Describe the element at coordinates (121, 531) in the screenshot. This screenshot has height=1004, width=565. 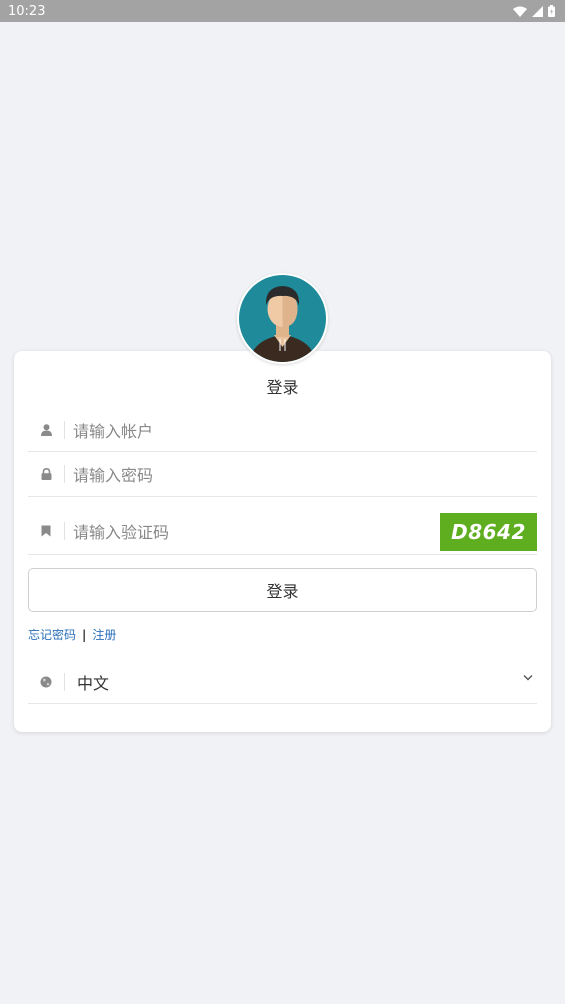
I see `captcha-input: 请输入验证码` at that location.